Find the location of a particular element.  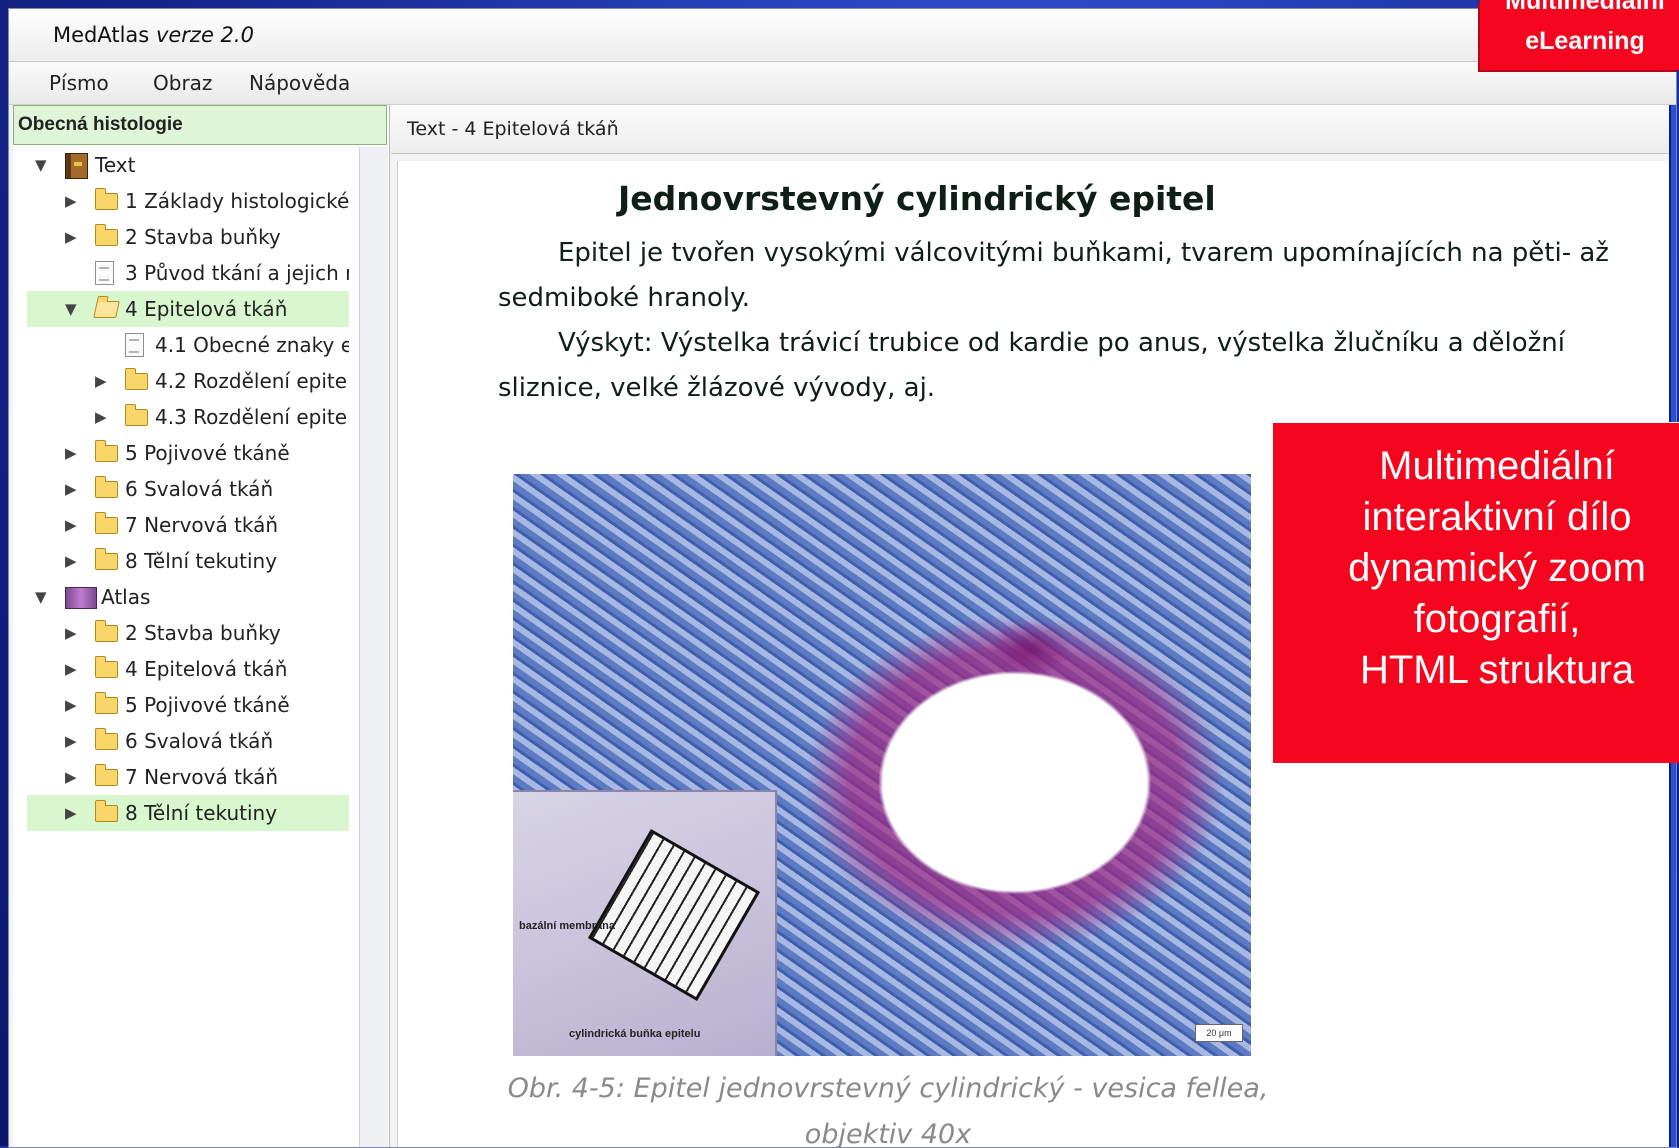

promo-line: Multimediální is located at coordinates (1497, 466).